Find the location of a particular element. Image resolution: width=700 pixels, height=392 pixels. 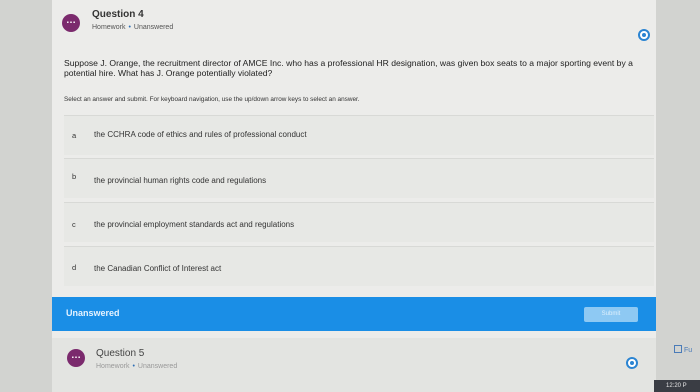

option-letter: d is located at coordinates (74, 267).